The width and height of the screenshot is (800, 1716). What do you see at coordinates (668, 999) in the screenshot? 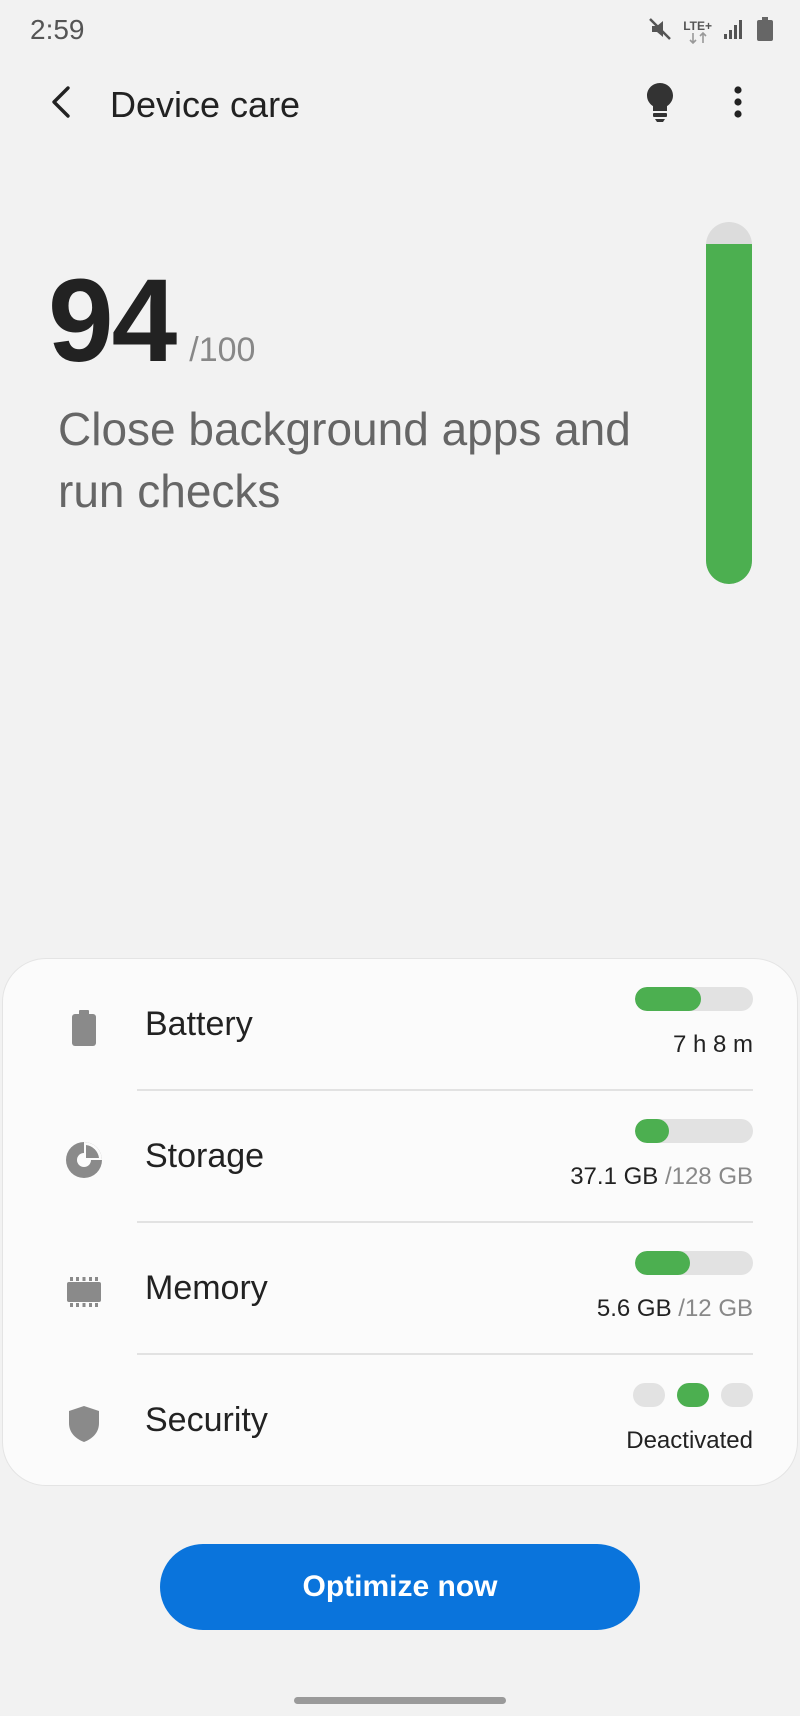
I see `battery-bar-fill` at bounding box center [668, 999].